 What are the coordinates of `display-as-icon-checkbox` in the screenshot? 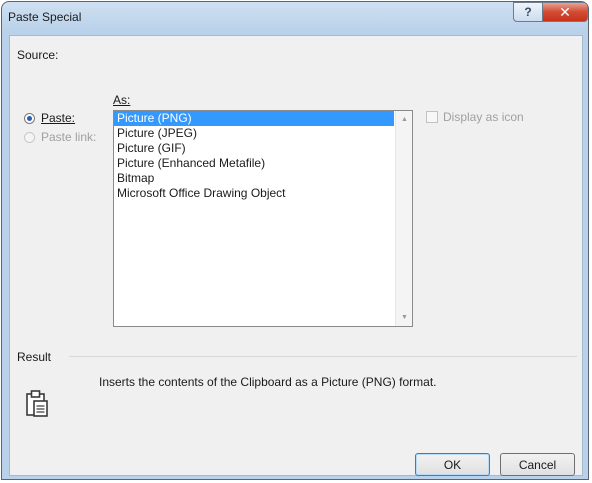 It's located at (432, 117).